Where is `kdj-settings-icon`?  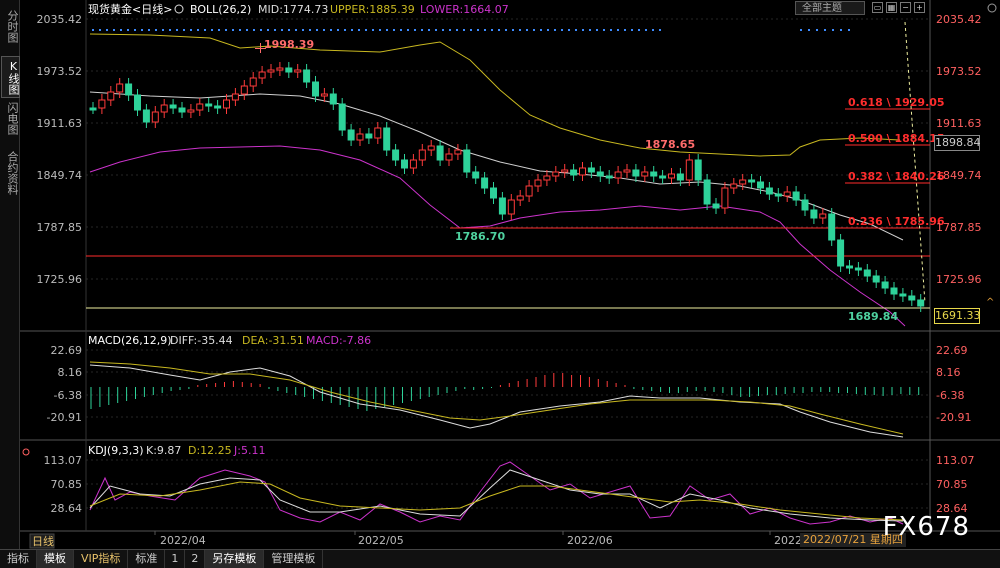 kdj-settings-icon is located at coordinates (26, 452).